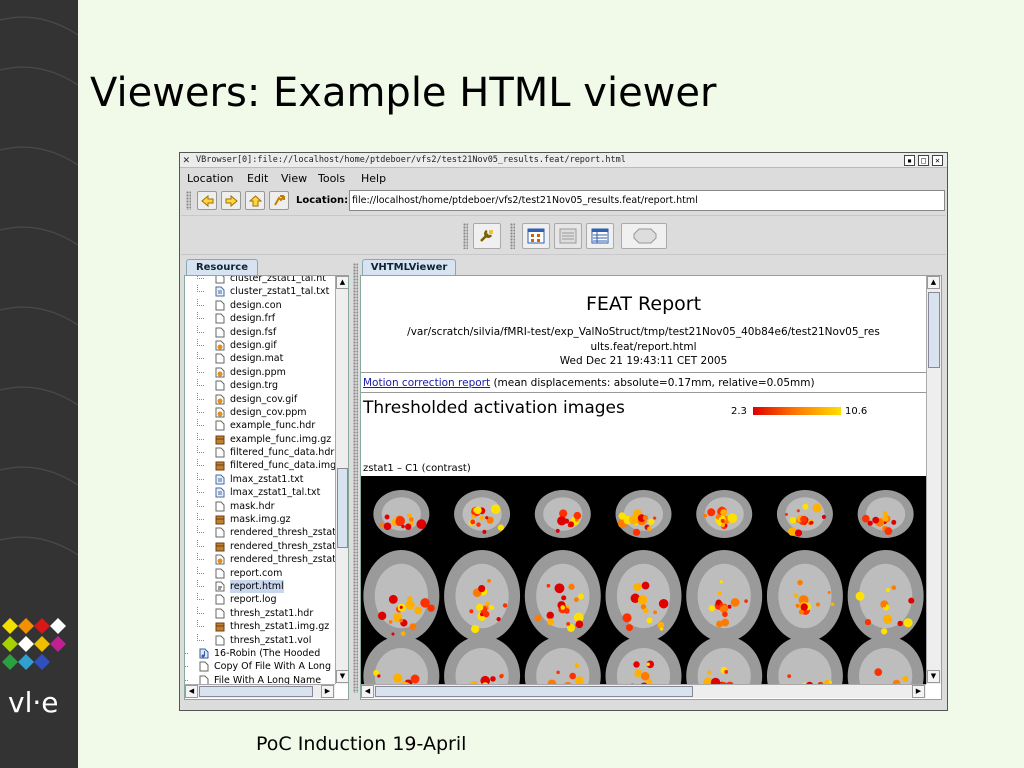 Image resolution: width=1024 pixels, height=768 pixels. Describe the element at coordinates (355, 478) in the screenshot. I see `split-pane-divider` at that location.